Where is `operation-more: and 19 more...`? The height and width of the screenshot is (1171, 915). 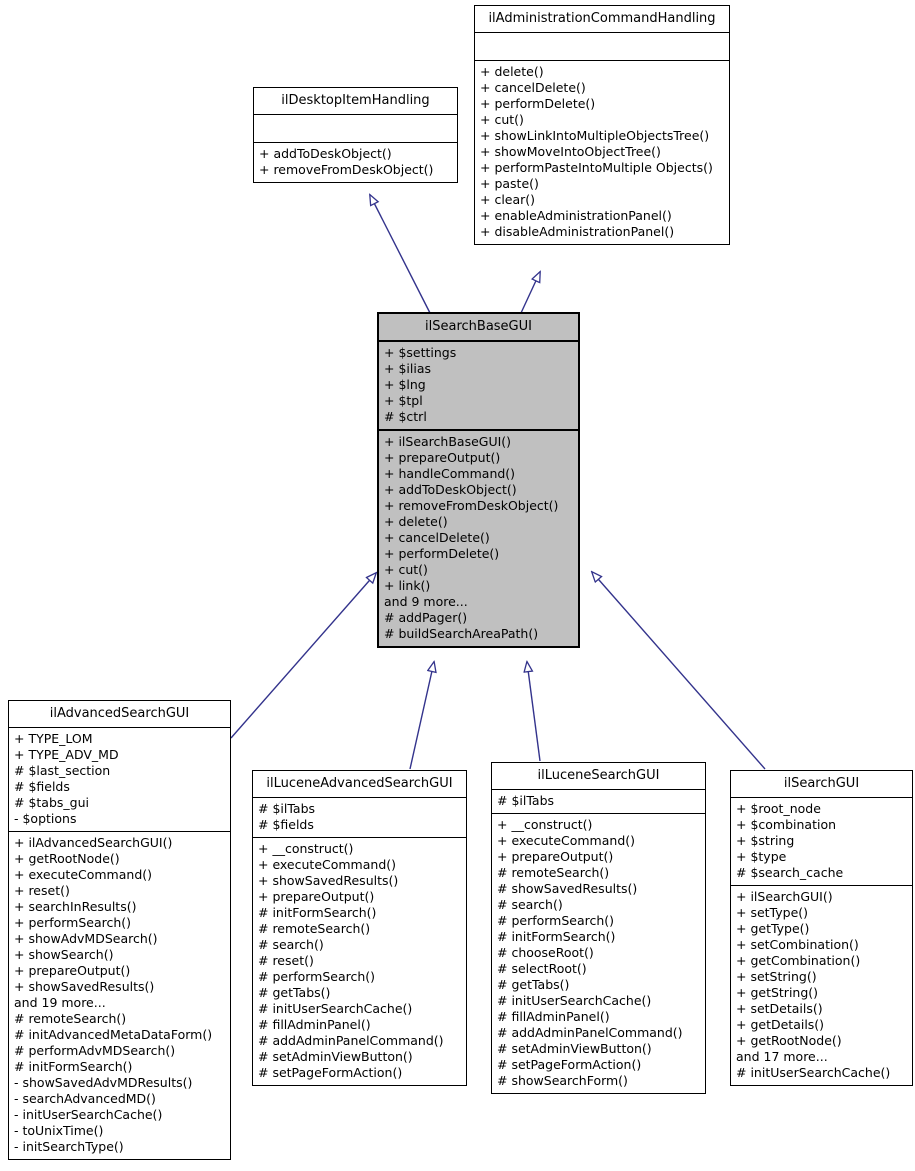
operation-more: and 19 more... is located at coordinates (60, 1002).